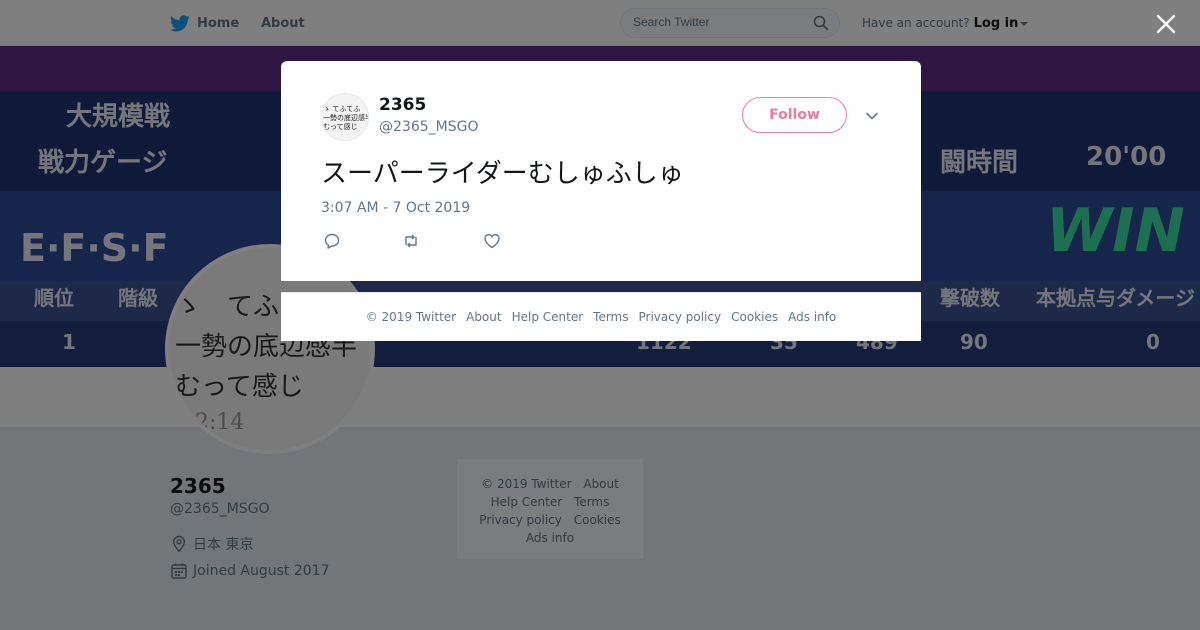  I want to click on footer-ads-link: Ads info, so click(812, 317).